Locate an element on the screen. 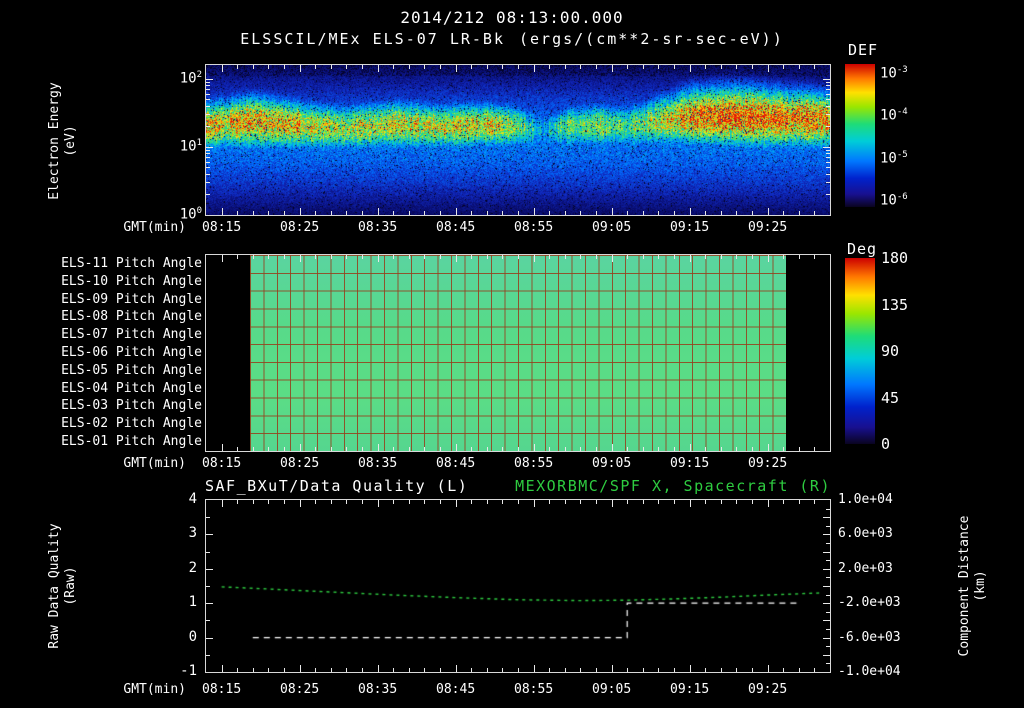 The image size is (1024, 708). right-axis-tick-label: -1.0e+04 is located at coordinates (869, 671).